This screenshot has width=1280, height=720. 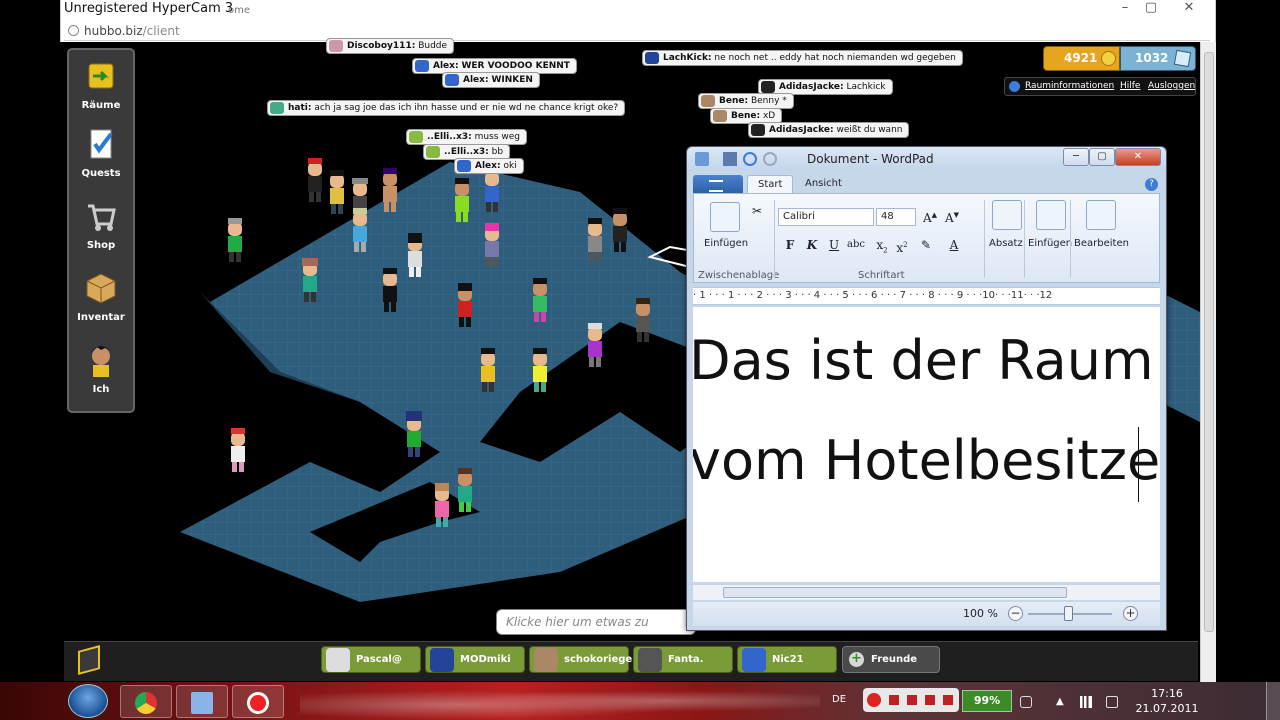 I want to click on horizontal-scrollbar, so click(x=926, y=592).